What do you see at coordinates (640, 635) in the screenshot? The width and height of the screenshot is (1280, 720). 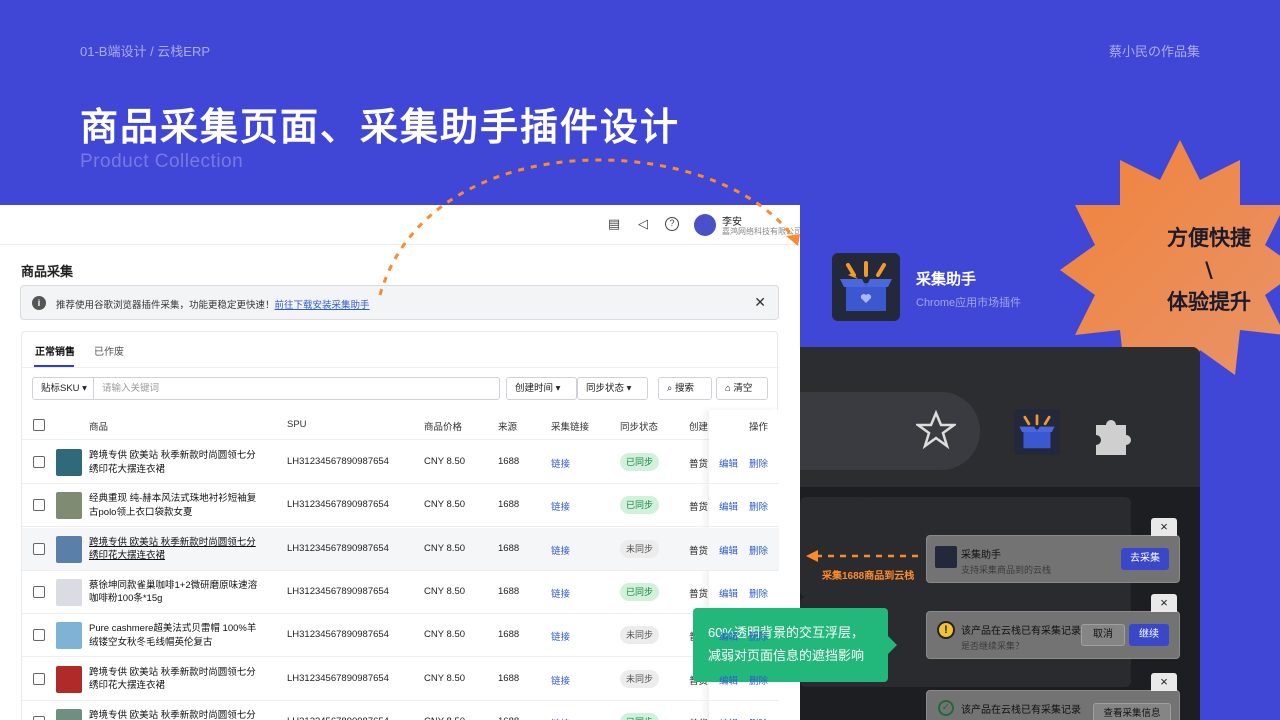 I see `sync-status-badge: 未同步` at bounding box center [640, 635].